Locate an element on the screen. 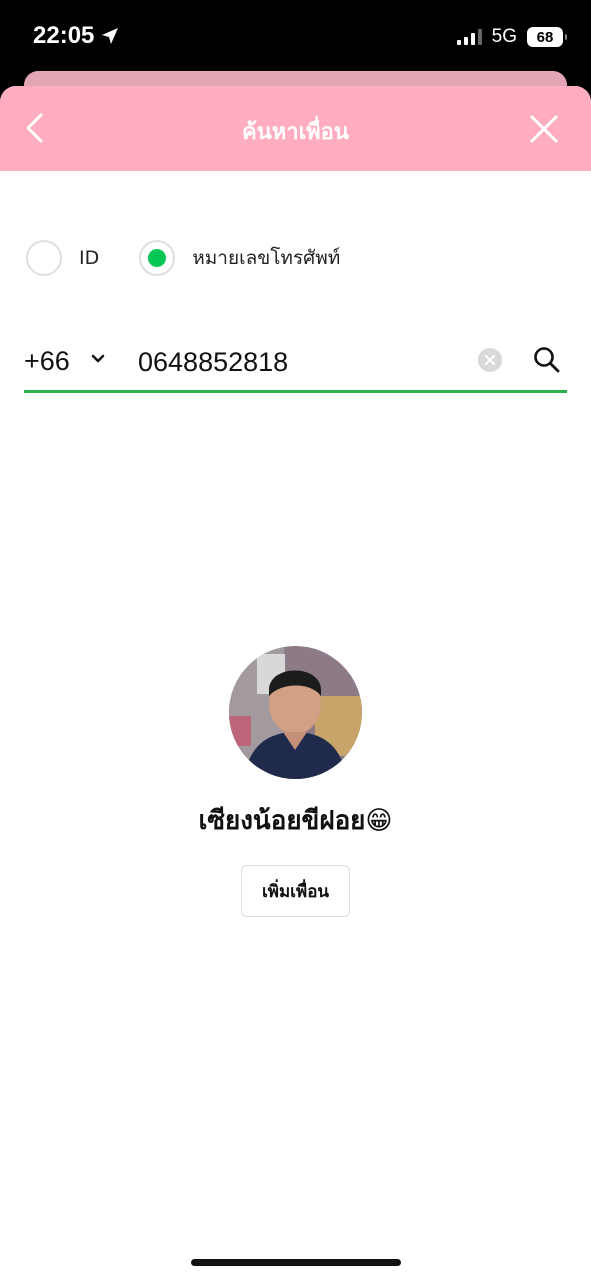  status-time: 22:05 is located at coordinates (76, 36).